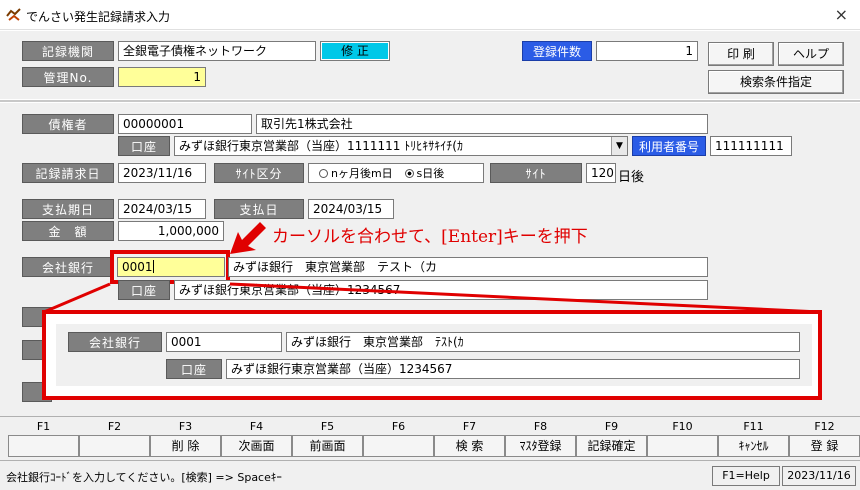 This screenshot has height=490, width=860. Describe the element at coordinates (185, 446) in the screenshot. I see `delete-button: 削 除` at that location.